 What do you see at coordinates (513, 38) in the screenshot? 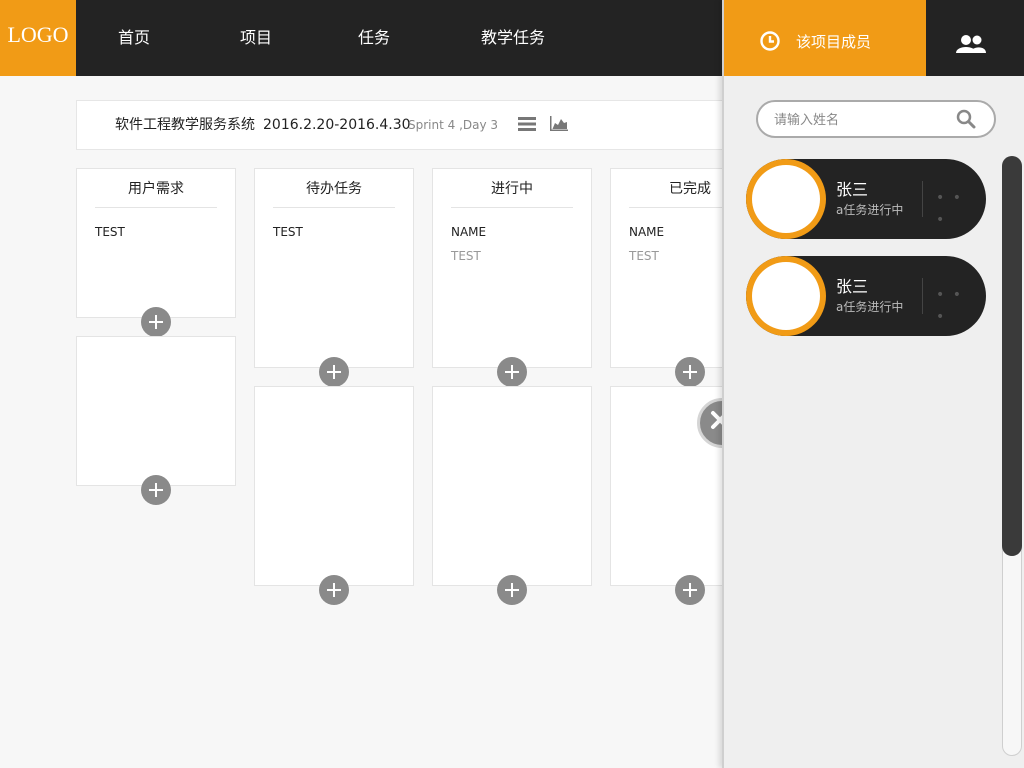
I see `nav-teaching-tasks: 教学任务` at bounding box center [513, 38].